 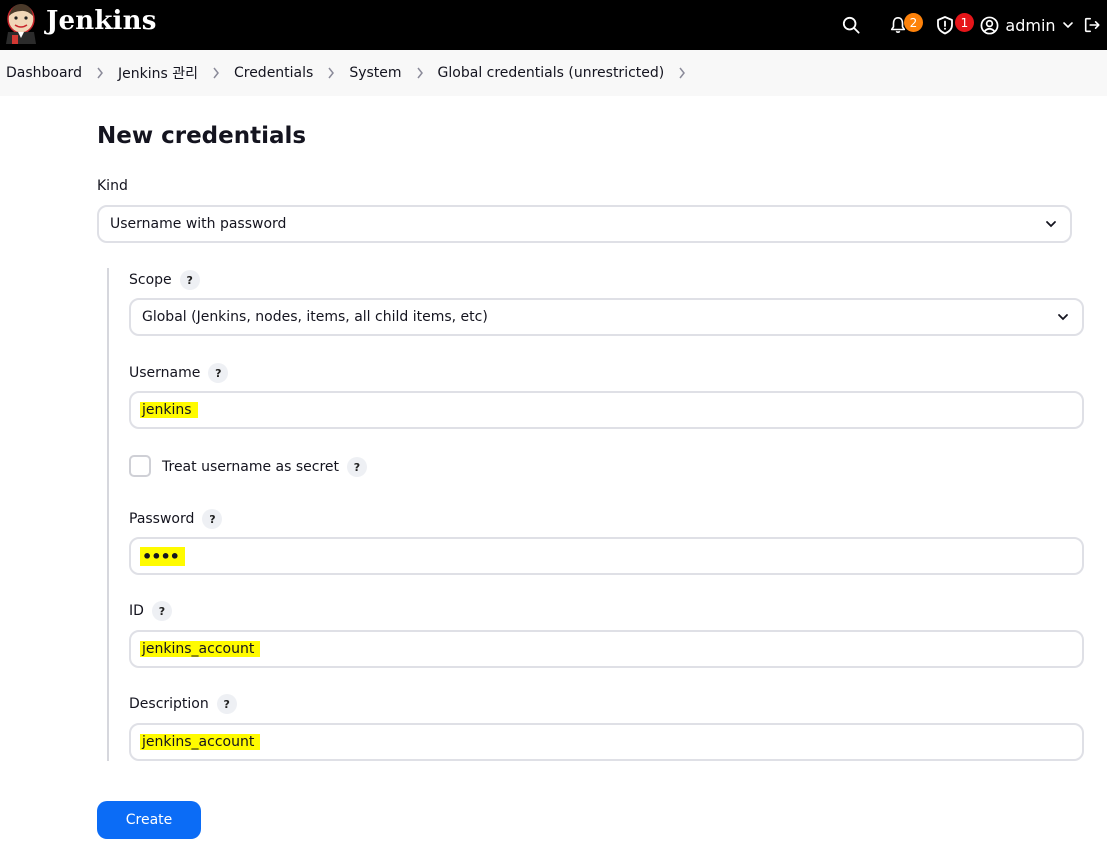 I want to click on scope-help-icon: ?, so click(x=189, y=280).